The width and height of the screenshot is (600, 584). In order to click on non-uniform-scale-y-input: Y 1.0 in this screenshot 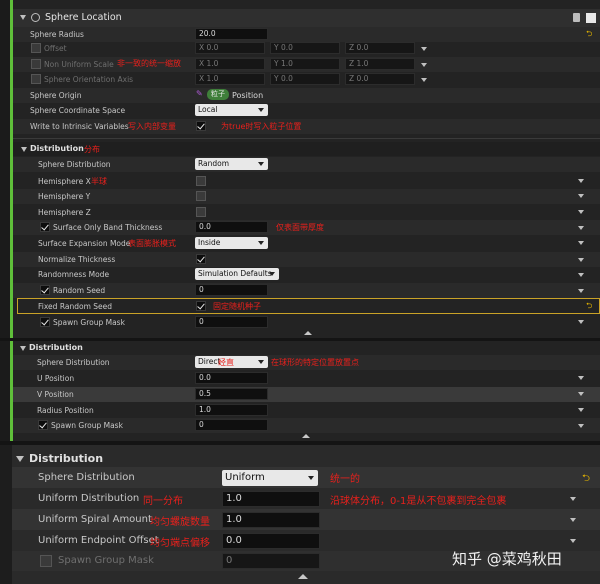, I will do `click(305, 64)`.